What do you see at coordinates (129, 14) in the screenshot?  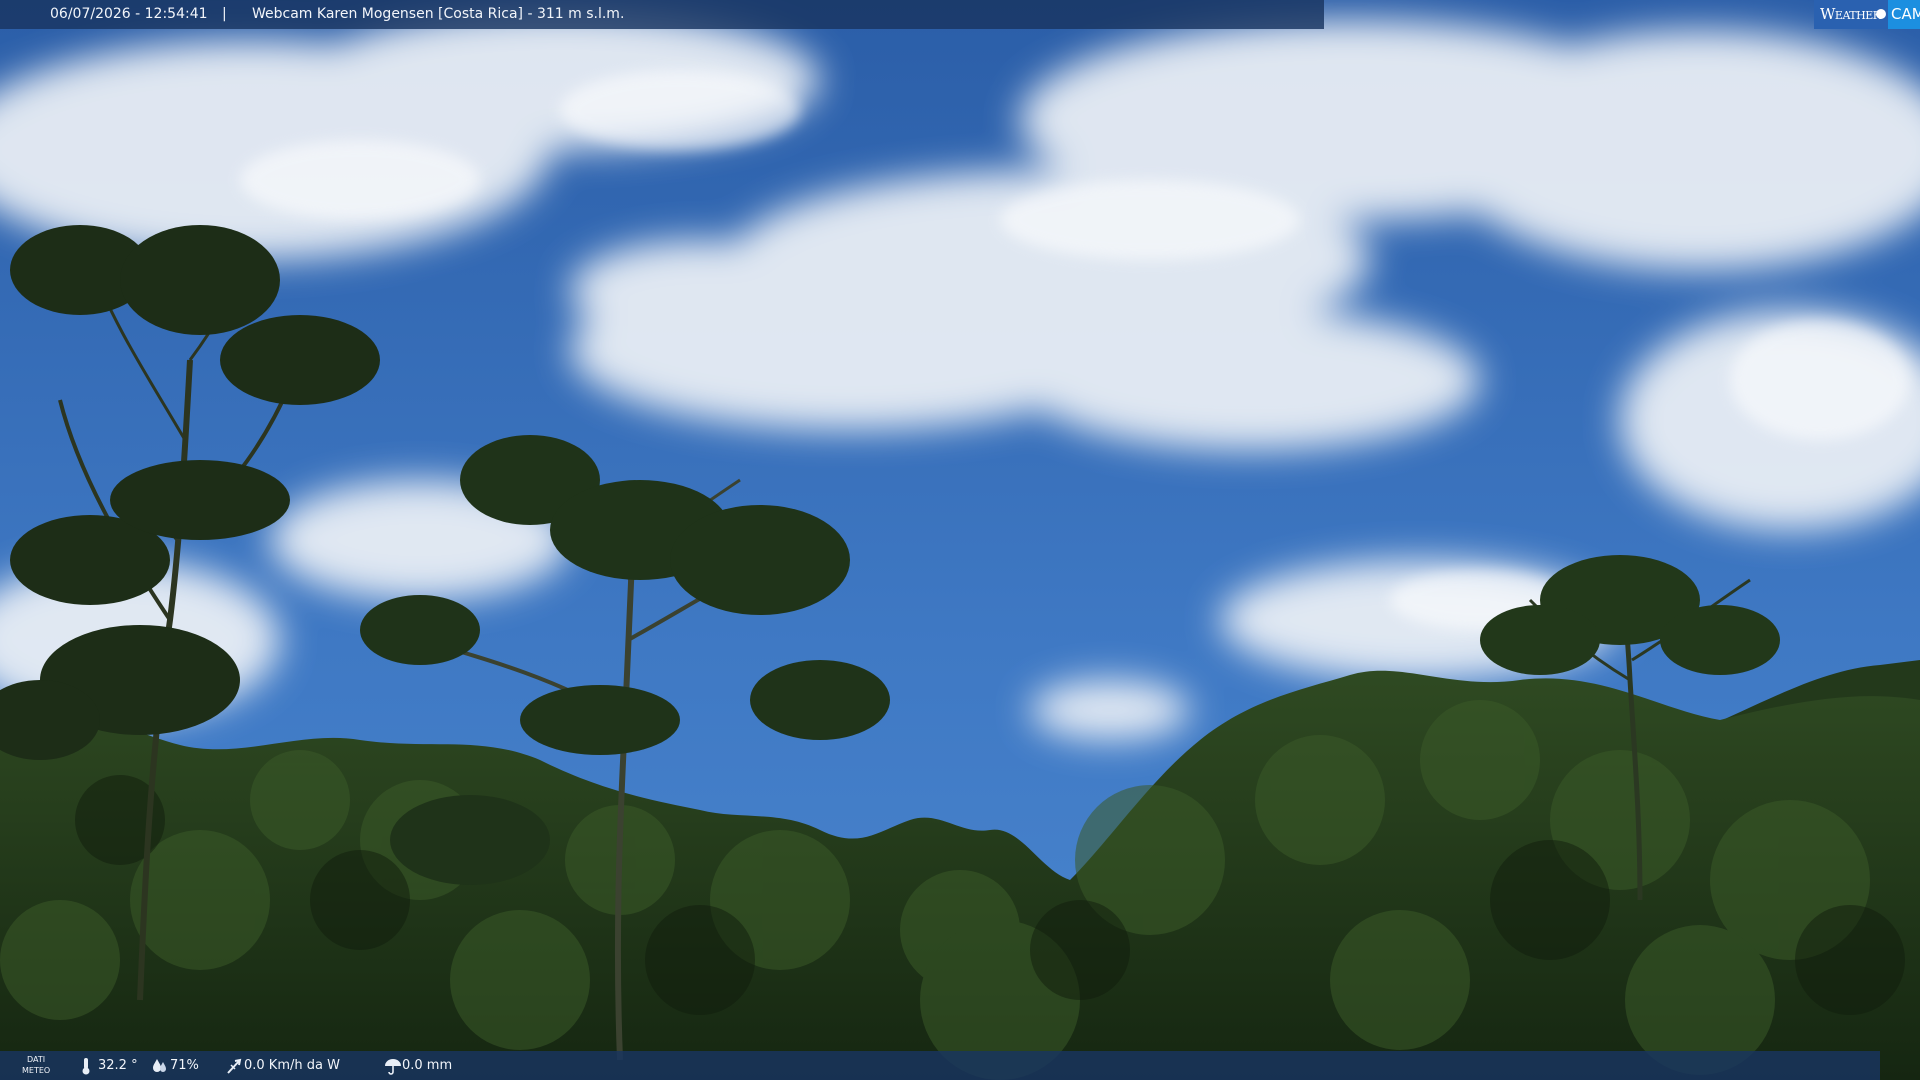 I see `timestamp: 06/07/2026 - 12:54:41` at bounding box center [129, 14].